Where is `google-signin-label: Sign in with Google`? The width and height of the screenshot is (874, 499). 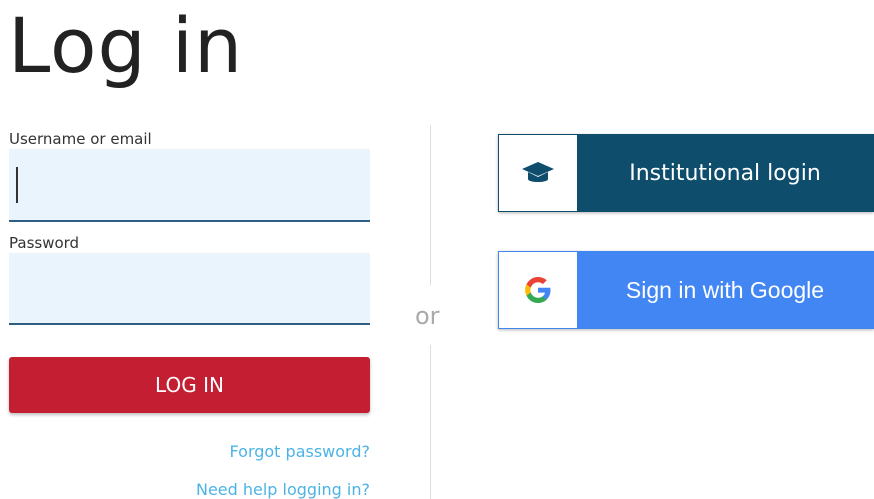
google-signin-label: Sign in with Google is located at coordinates (725, 290).